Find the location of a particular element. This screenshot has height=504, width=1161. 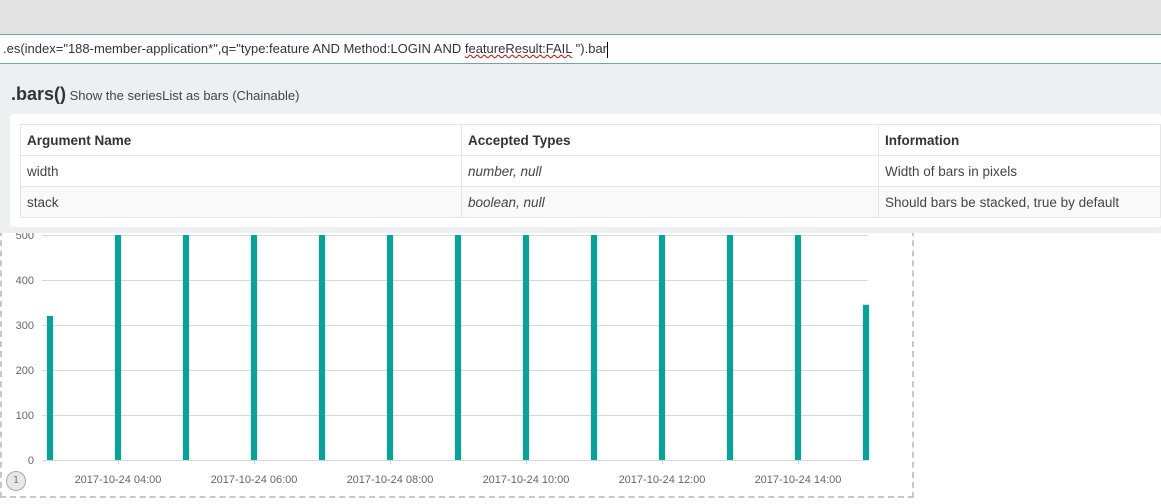

y-tick-label: 100 is located at coordinates (25, 416).